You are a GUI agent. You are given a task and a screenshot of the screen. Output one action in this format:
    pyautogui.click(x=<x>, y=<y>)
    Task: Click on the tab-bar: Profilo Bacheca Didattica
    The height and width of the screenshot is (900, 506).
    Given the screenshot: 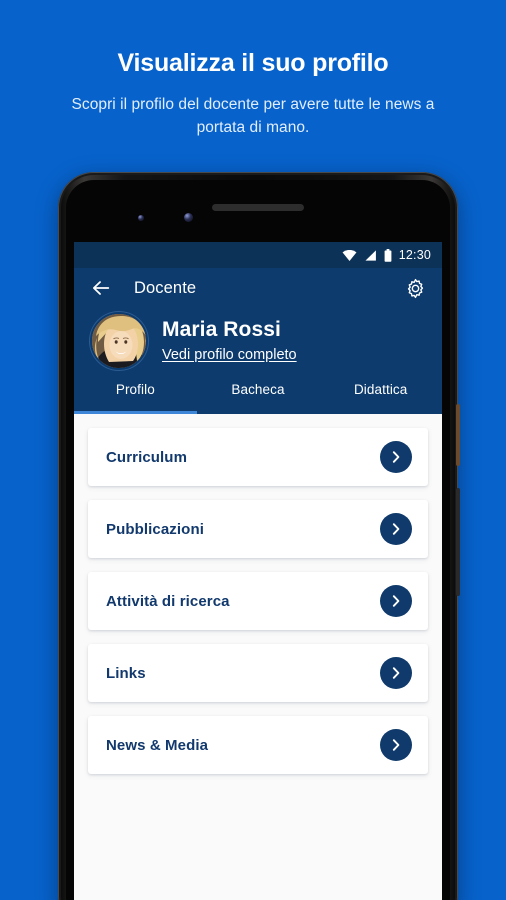 What is the action you would take?
    pyautogui.click(x=258, y=397)
    